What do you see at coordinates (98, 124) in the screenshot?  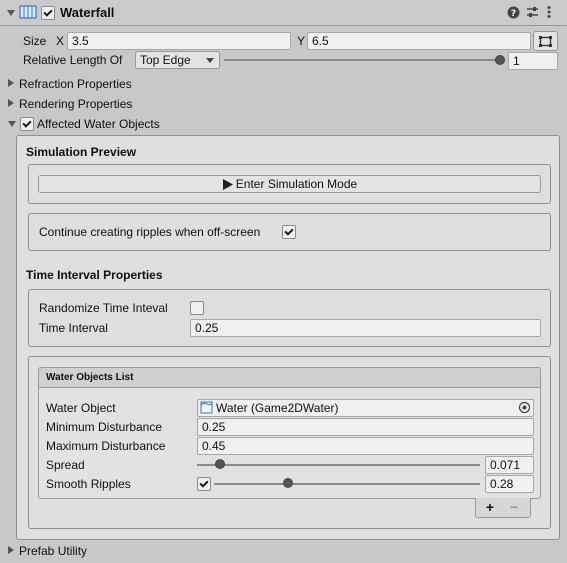 I see `affected-foldout: Affected Water Objects` at bounding box center [98, 124].